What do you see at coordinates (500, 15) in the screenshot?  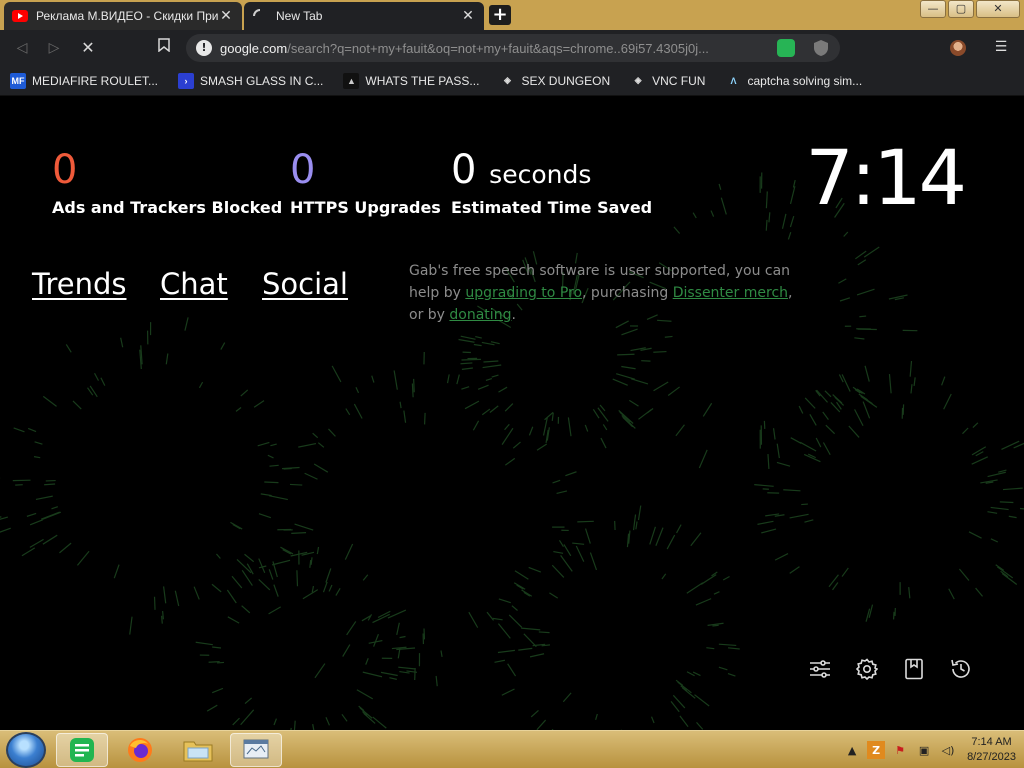 I see `new-tab-button: +` at bounding box center [500, 15].